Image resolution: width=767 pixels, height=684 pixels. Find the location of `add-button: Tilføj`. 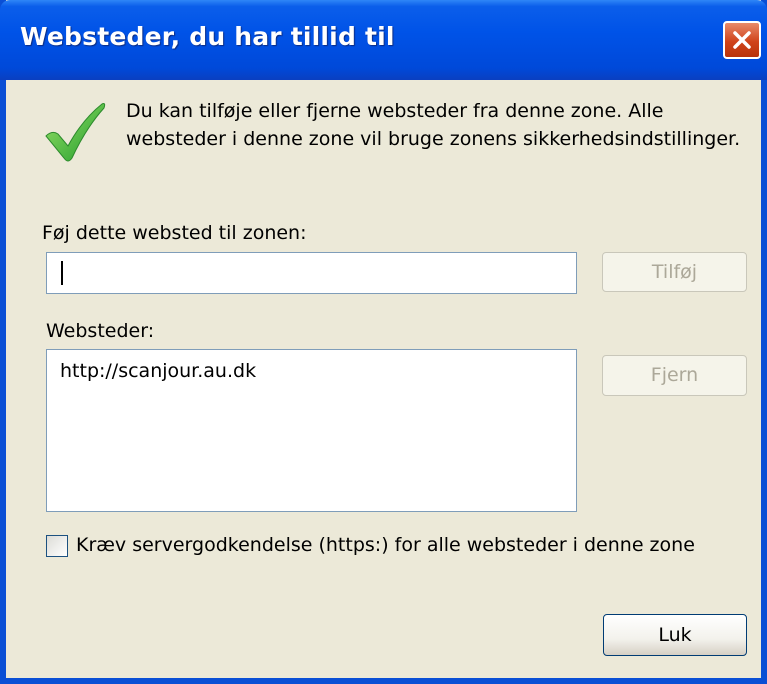

add-button: Tilføj is located at coordinates (674, 272).